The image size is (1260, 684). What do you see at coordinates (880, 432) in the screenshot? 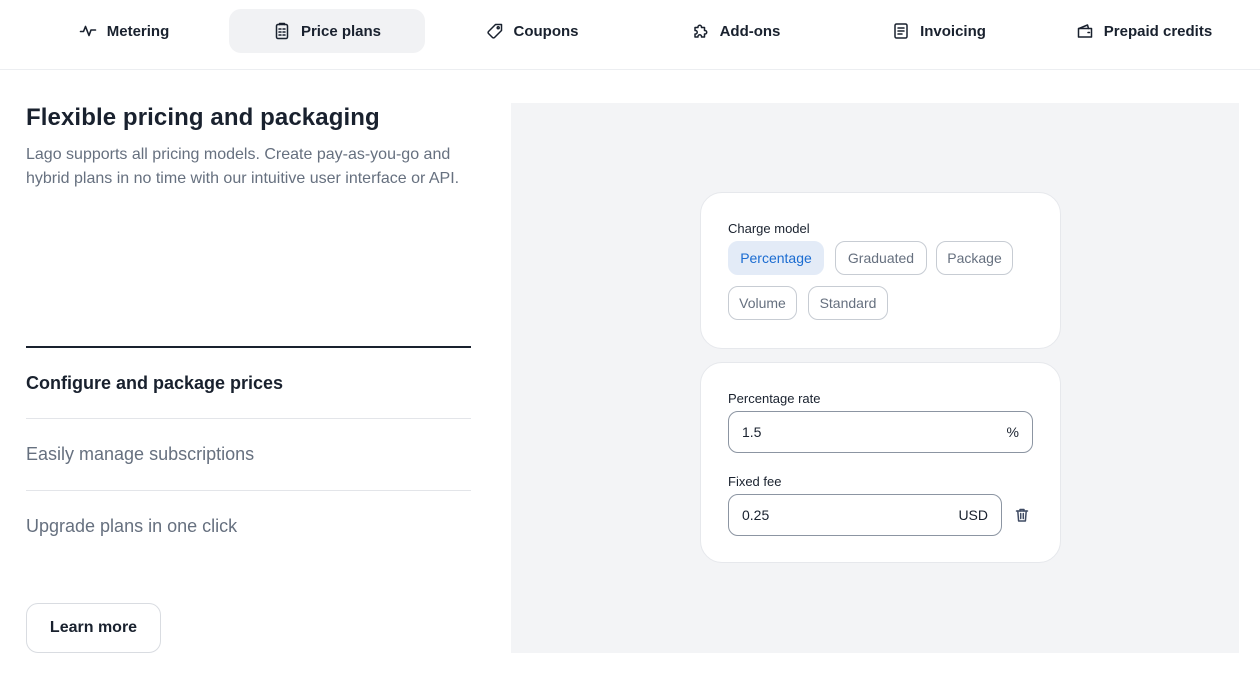
I see `percentage-rate-input: 1.5 %` at bounding box center [880, 432].